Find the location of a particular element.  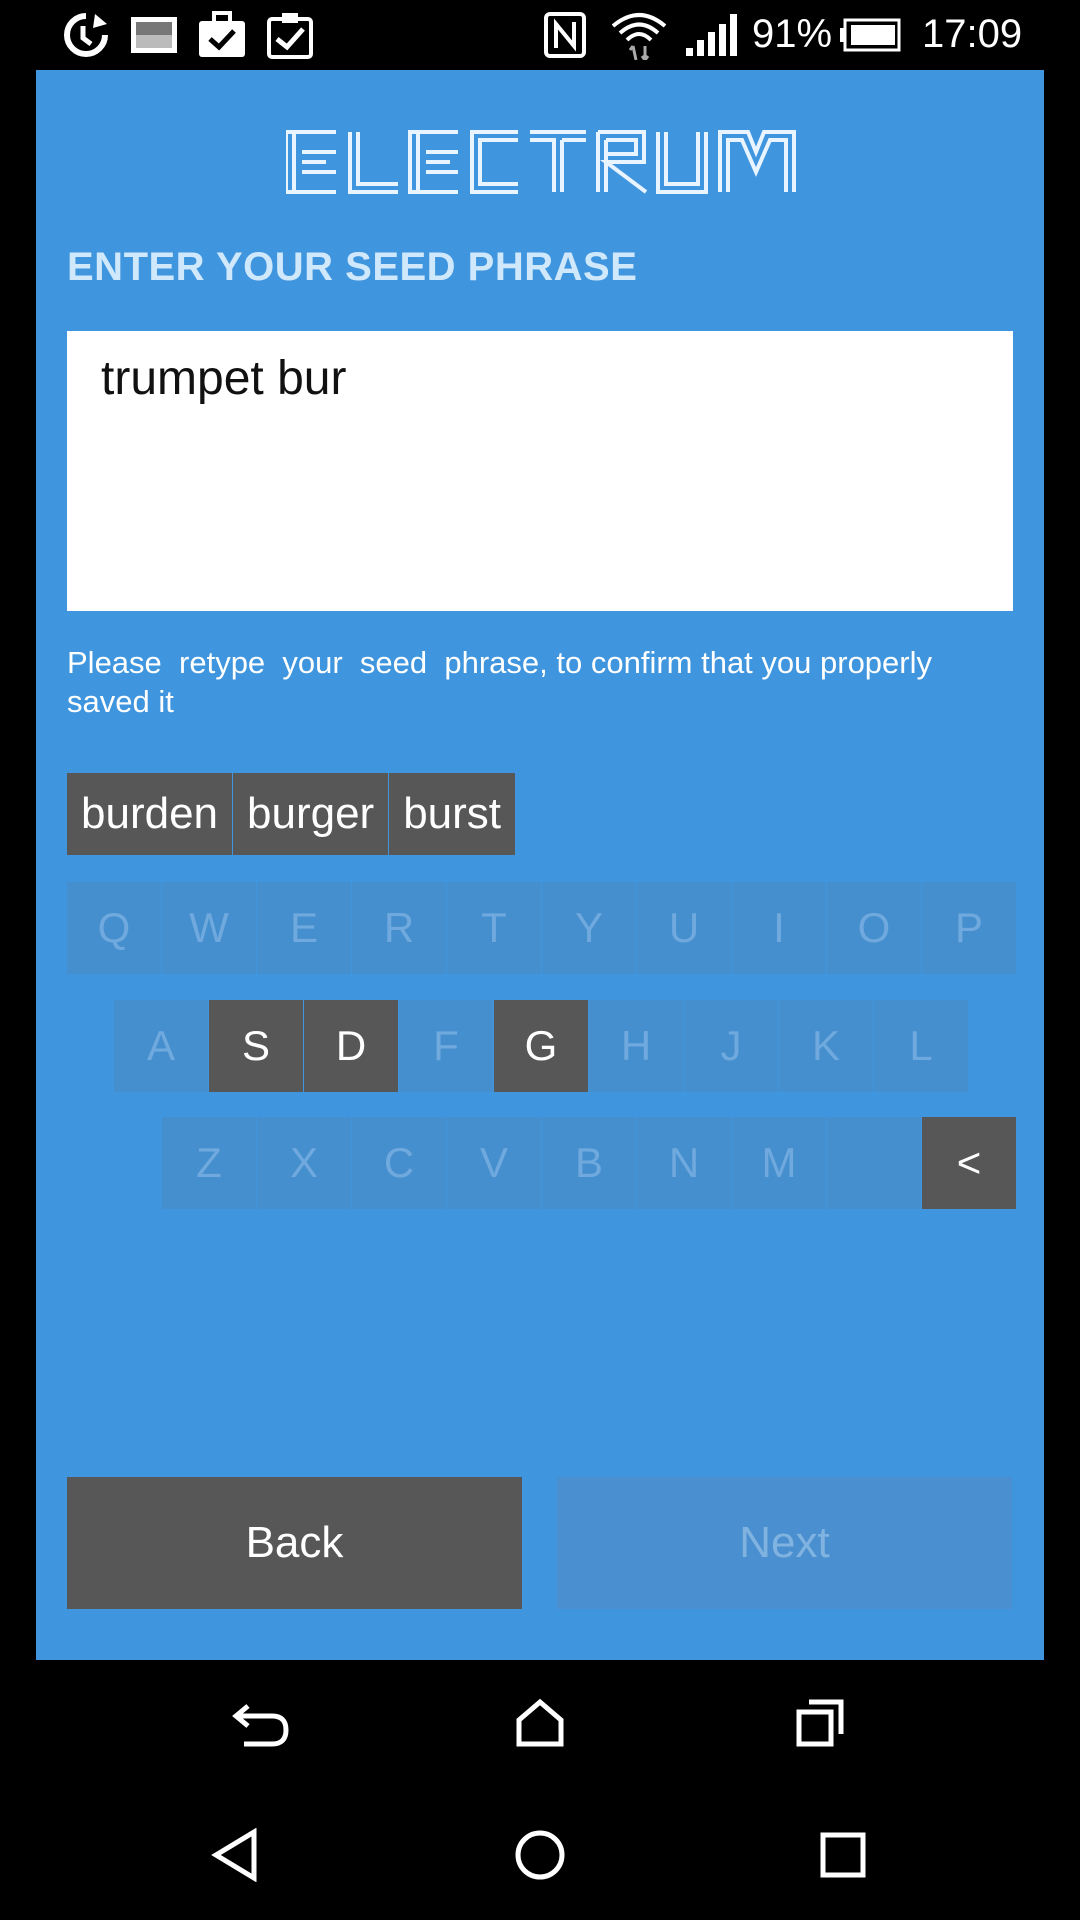

key-r: R is located at coordinates (399, 928).